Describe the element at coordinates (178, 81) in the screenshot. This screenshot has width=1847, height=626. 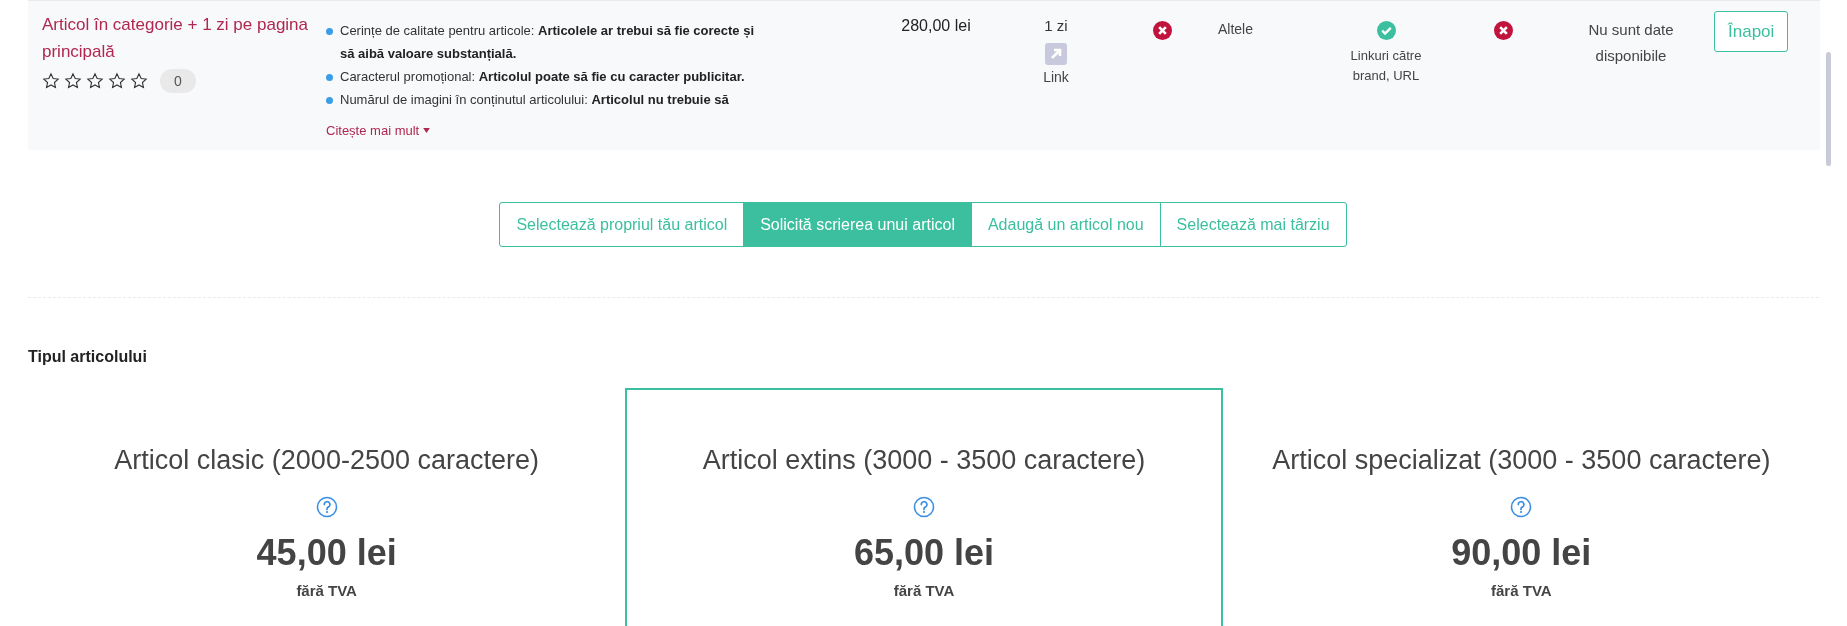
I see `review-count: 0` at that location.